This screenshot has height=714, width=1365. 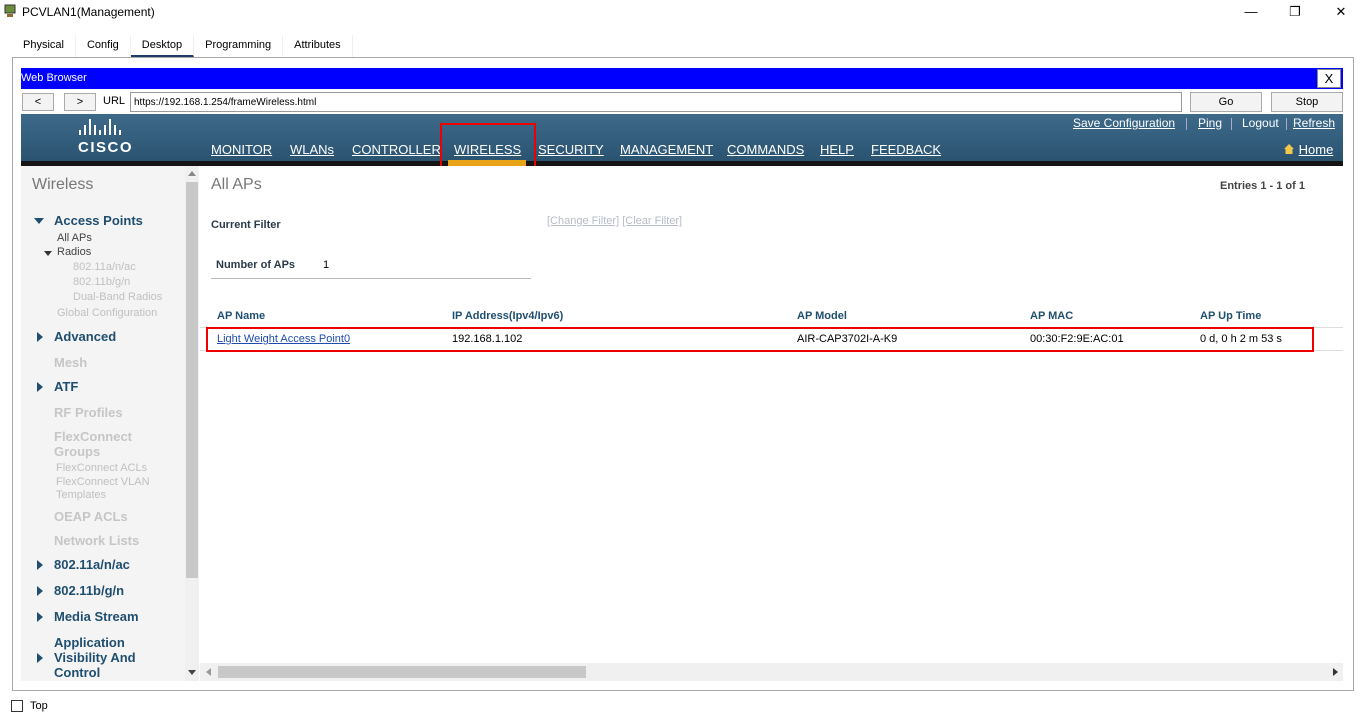 I want to click on scroll-right-icon, so click(x=1335, y=672).